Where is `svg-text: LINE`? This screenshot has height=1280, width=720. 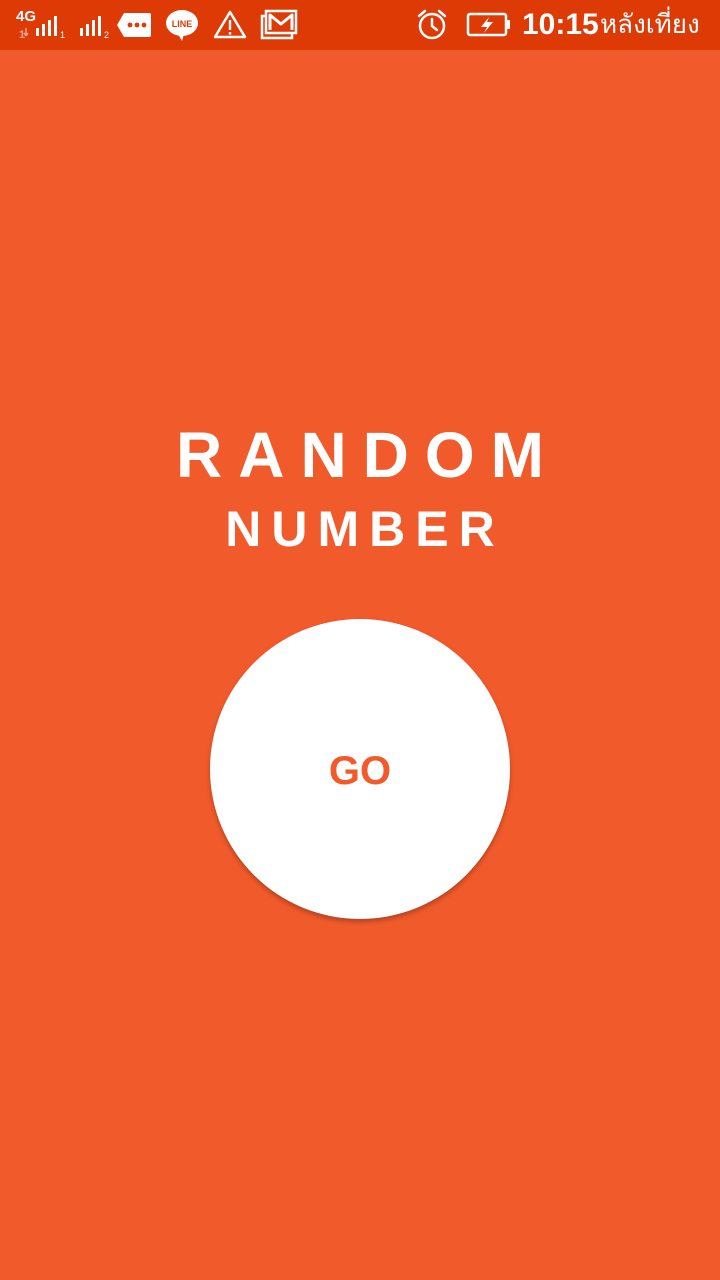
svg-text: LINE is located at coordinates (182, 24).